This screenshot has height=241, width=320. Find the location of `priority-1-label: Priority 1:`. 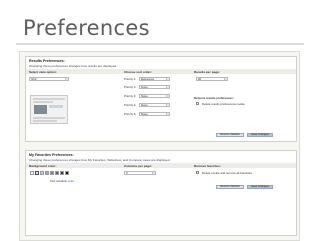

priority-1-label: Priority 1: is located at coordinates (130, 79).